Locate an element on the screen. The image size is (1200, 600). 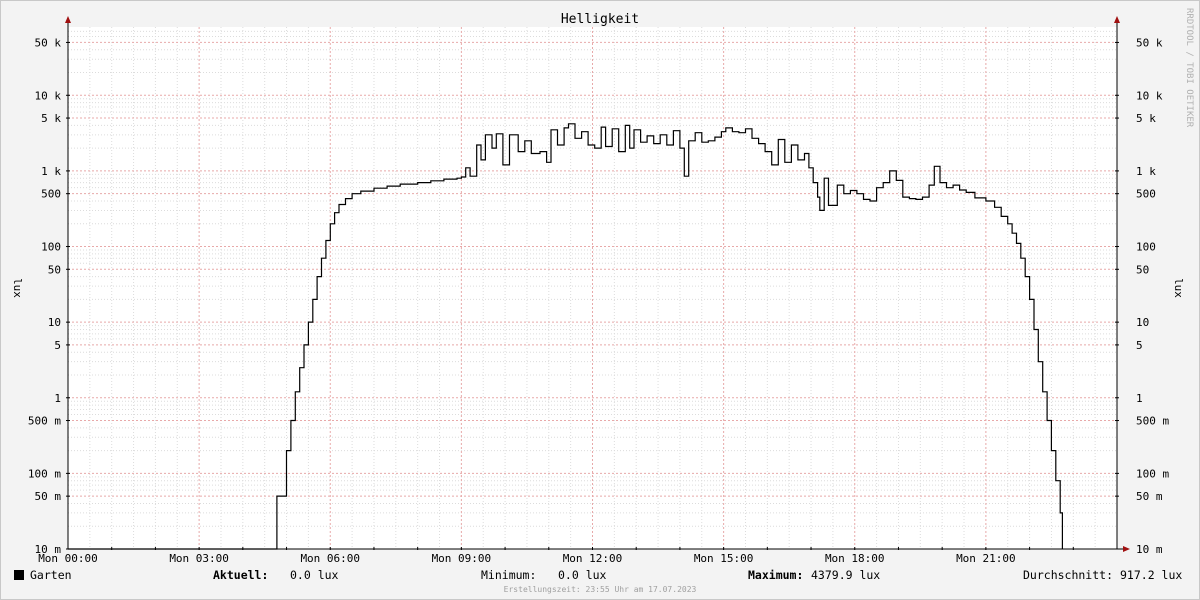
x-tick-label: Mon 21:00 is located at coordinates (986, 558).